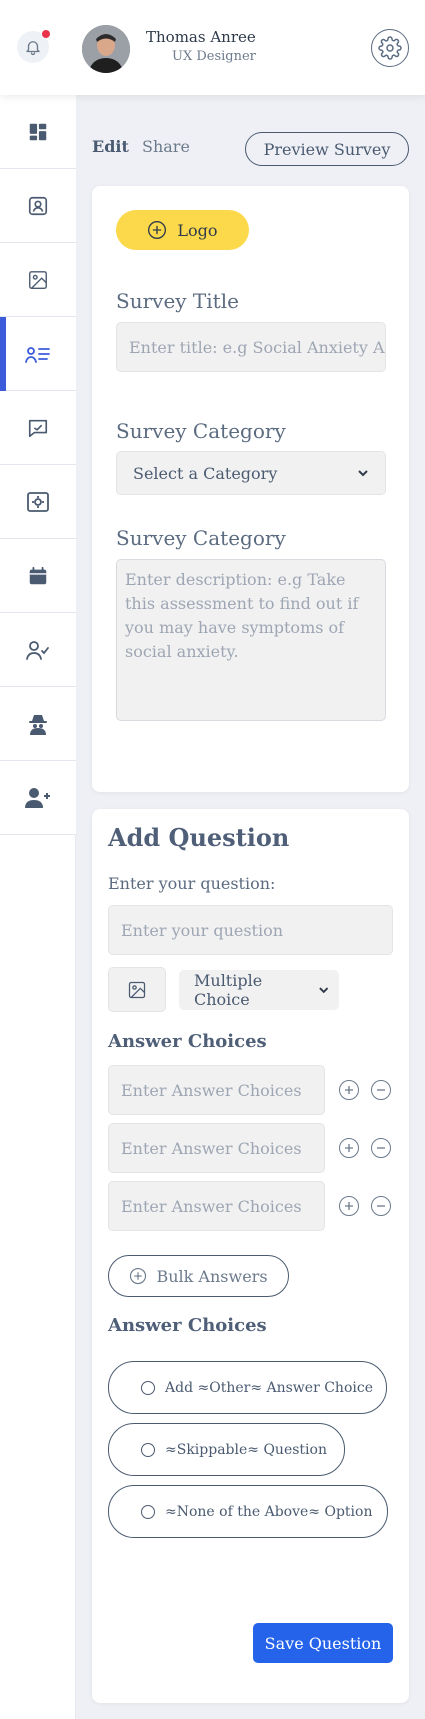 The height and width of the screenshot is (1719, 425). What do you see at coordinates (327, 149) in the screenshot?
I see `preview-survey-button: Preview Survey` at bounding box center [327, 149].